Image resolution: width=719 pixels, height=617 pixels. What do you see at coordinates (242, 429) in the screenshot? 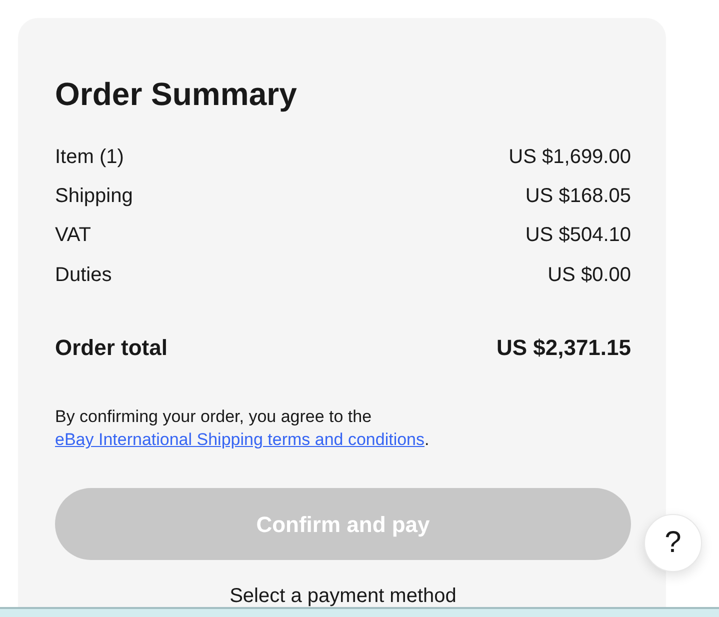
I see `agreement-text: By confirming your order, you agree to the eBay International Shipping terms and conditions.` at bounding box center [242, 429].